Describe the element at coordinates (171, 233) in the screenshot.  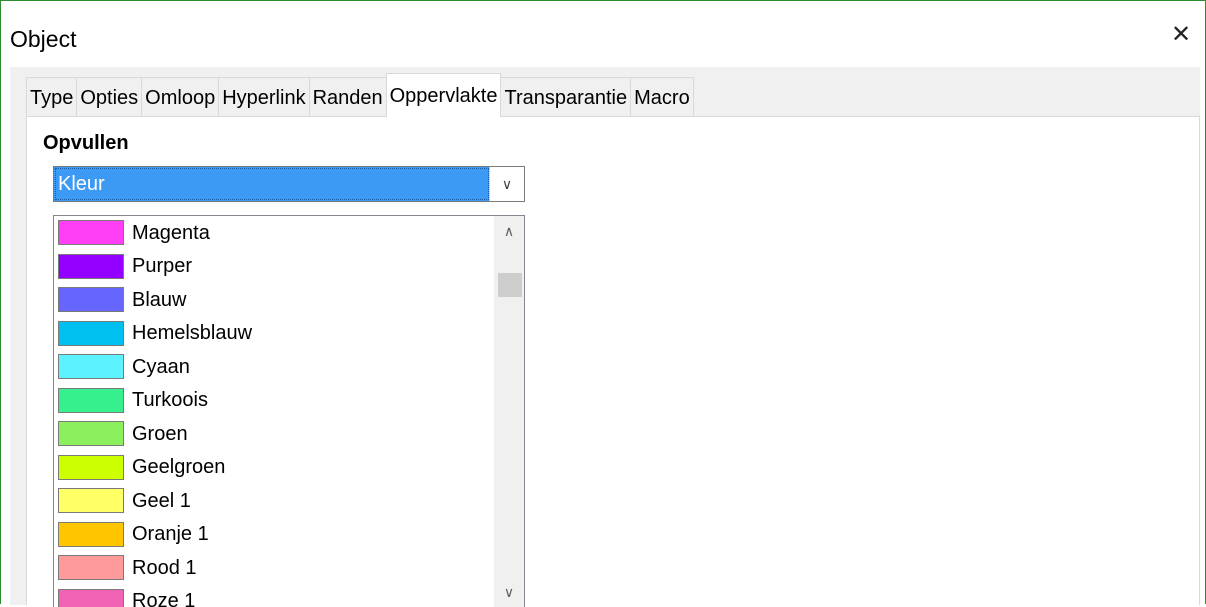
I see `color-name: Magenta` at that location.